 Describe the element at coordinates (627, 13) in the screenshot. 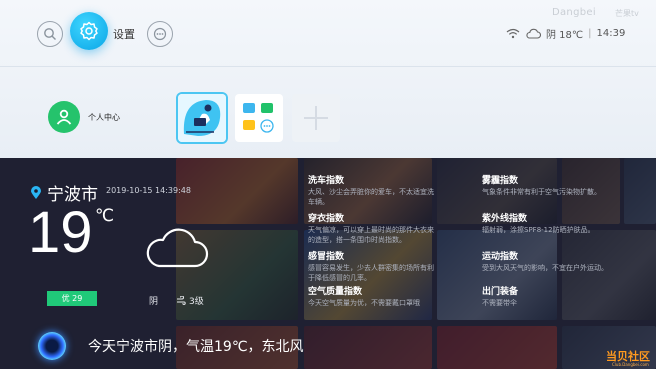

I see `partner-logo: 芒果tv` at that location.